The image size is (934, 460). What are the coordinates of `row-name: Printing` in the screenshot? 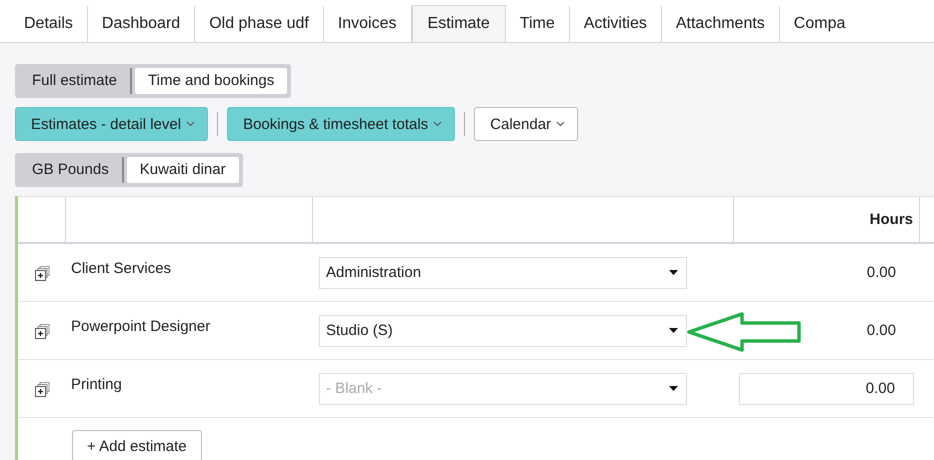 It's located at (96, 384).